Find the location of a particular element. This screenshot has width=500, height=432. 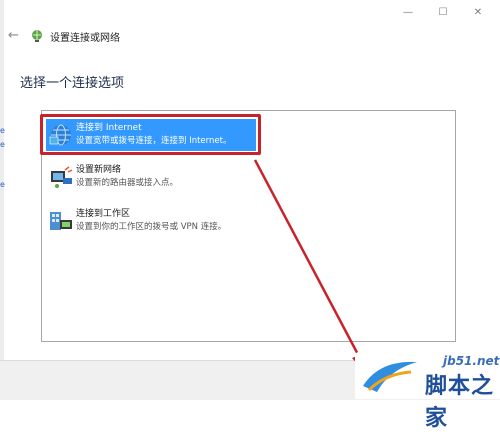

option-title: 连接到工作区 is located at coordinates (103, 214).